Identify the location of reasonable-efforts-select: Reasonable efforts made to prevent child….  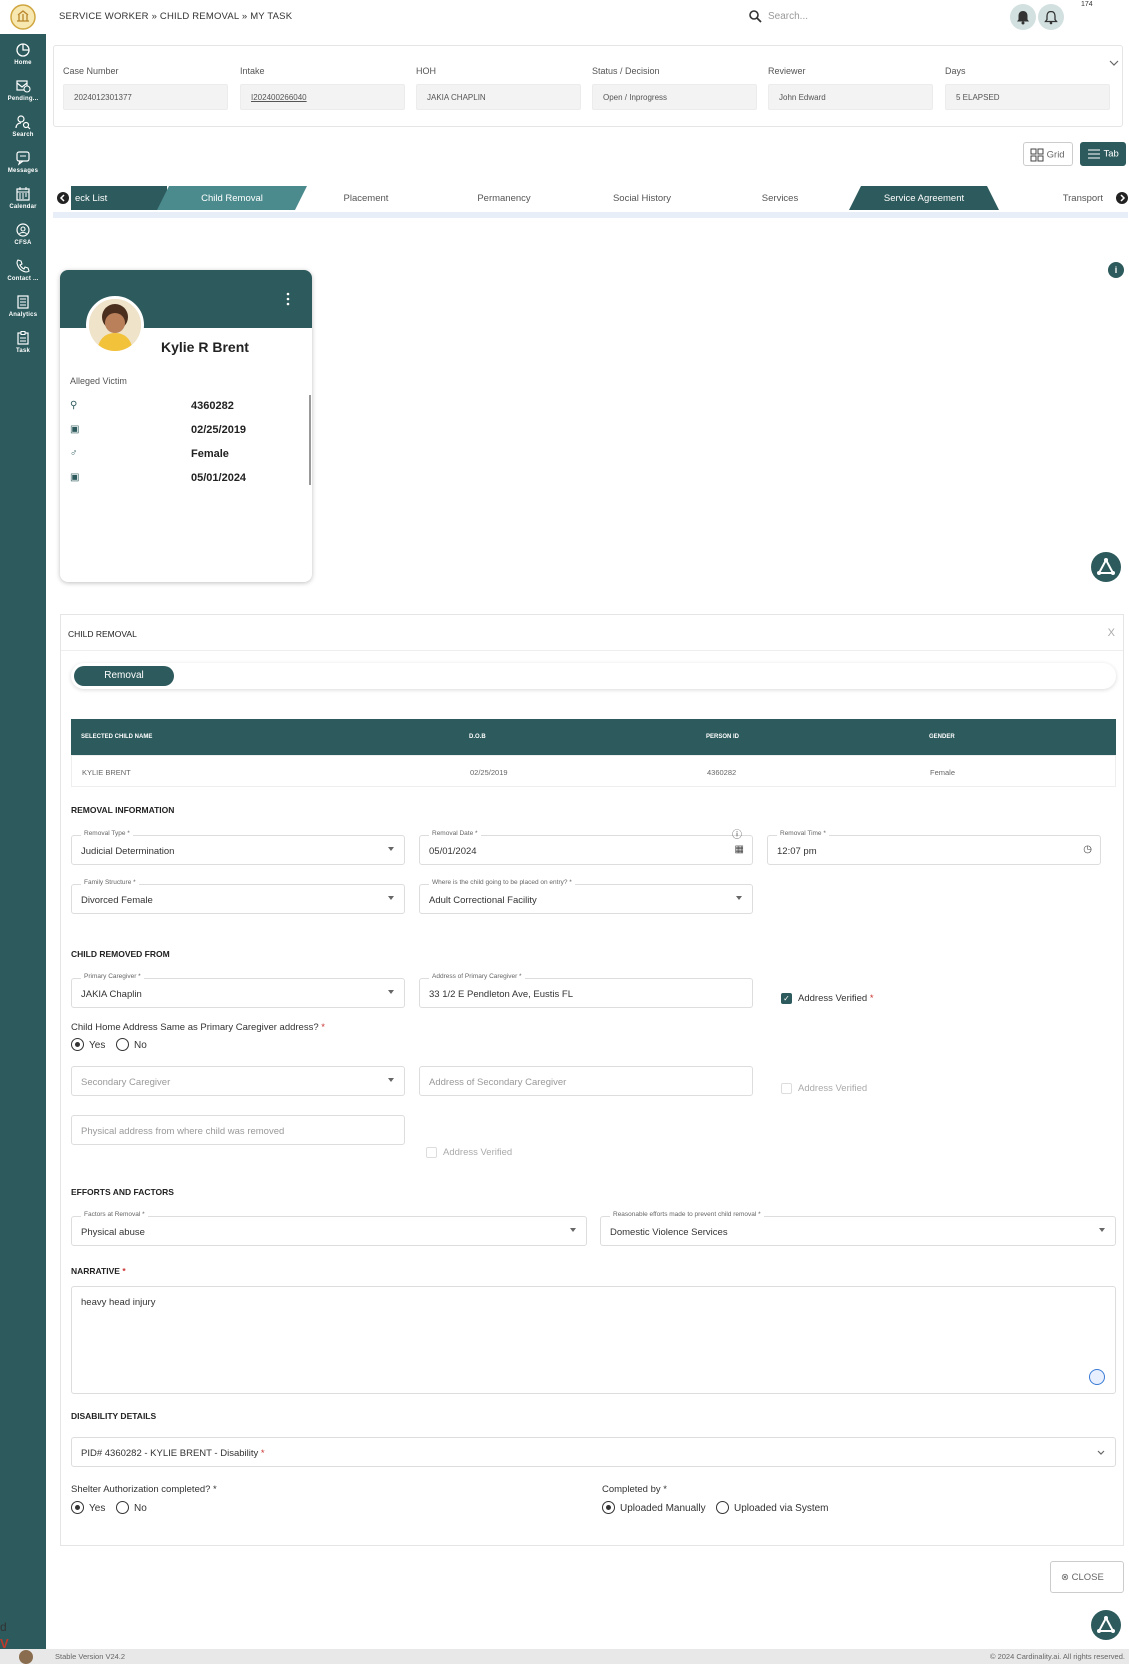
(858, 1228).